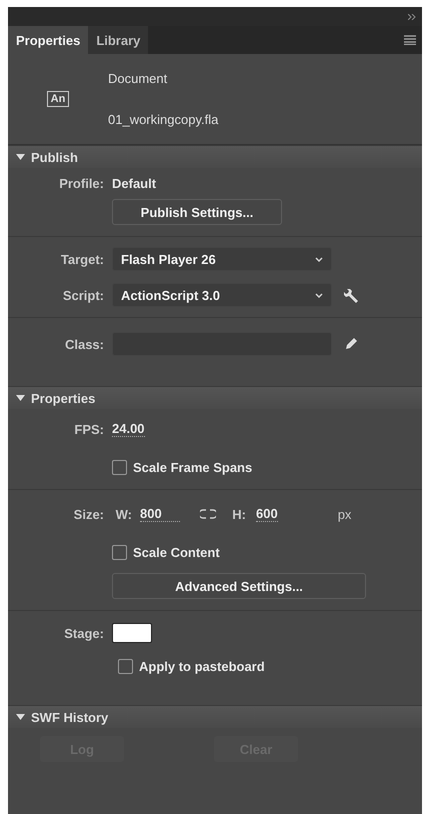 The width and height of the screenshot is (430, 814). What do you see at coordinates (132, 633) in the screenshot?
I see `color-swatch` at bounding box center [132, 633].